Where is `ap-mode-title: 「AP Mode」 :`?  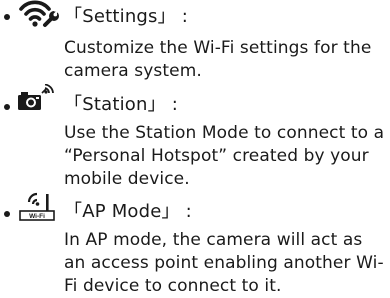
ap-mode-title: 「AP Mode」 : is located at coordinates (128, 211).